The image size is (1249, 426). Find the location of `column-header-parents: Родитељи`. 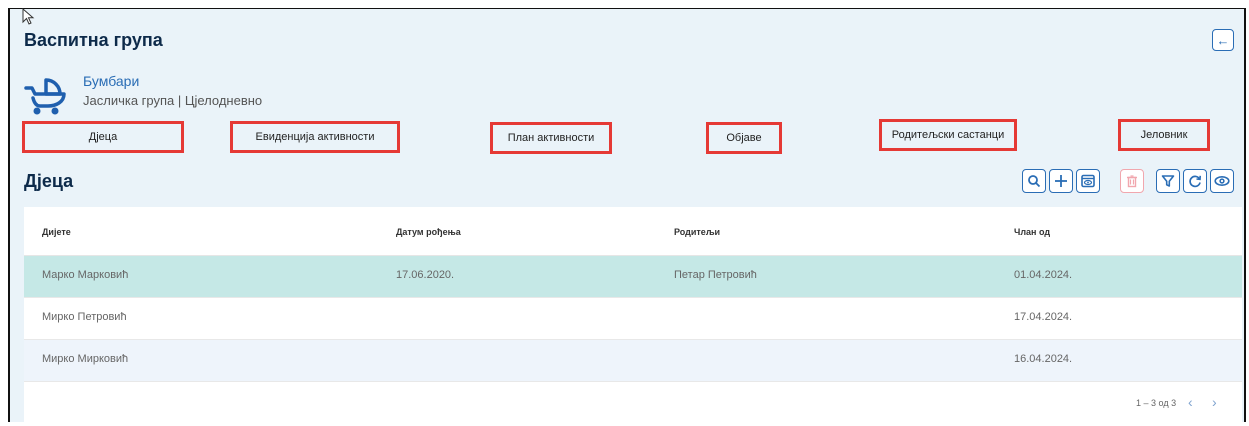

column-header-parents: Родитељи is located at coordinates (697, 232).